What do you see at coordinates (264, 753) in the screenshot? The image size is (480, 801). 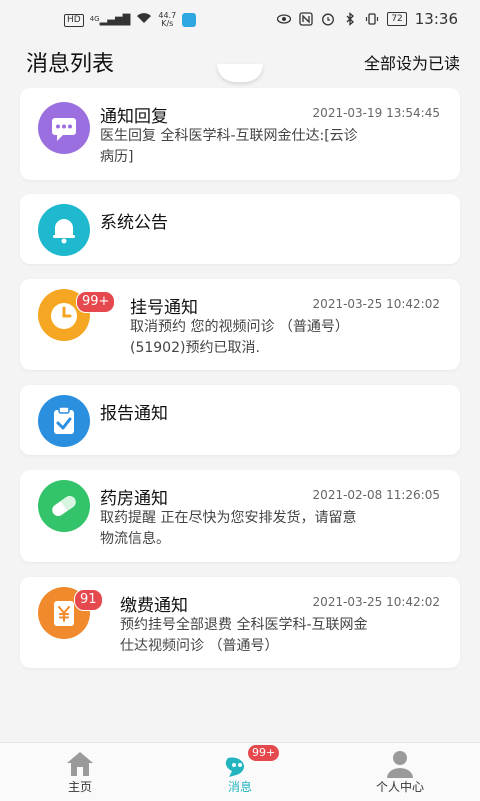 I see `messages-badge: 99+` at bounding box center [264, 753].